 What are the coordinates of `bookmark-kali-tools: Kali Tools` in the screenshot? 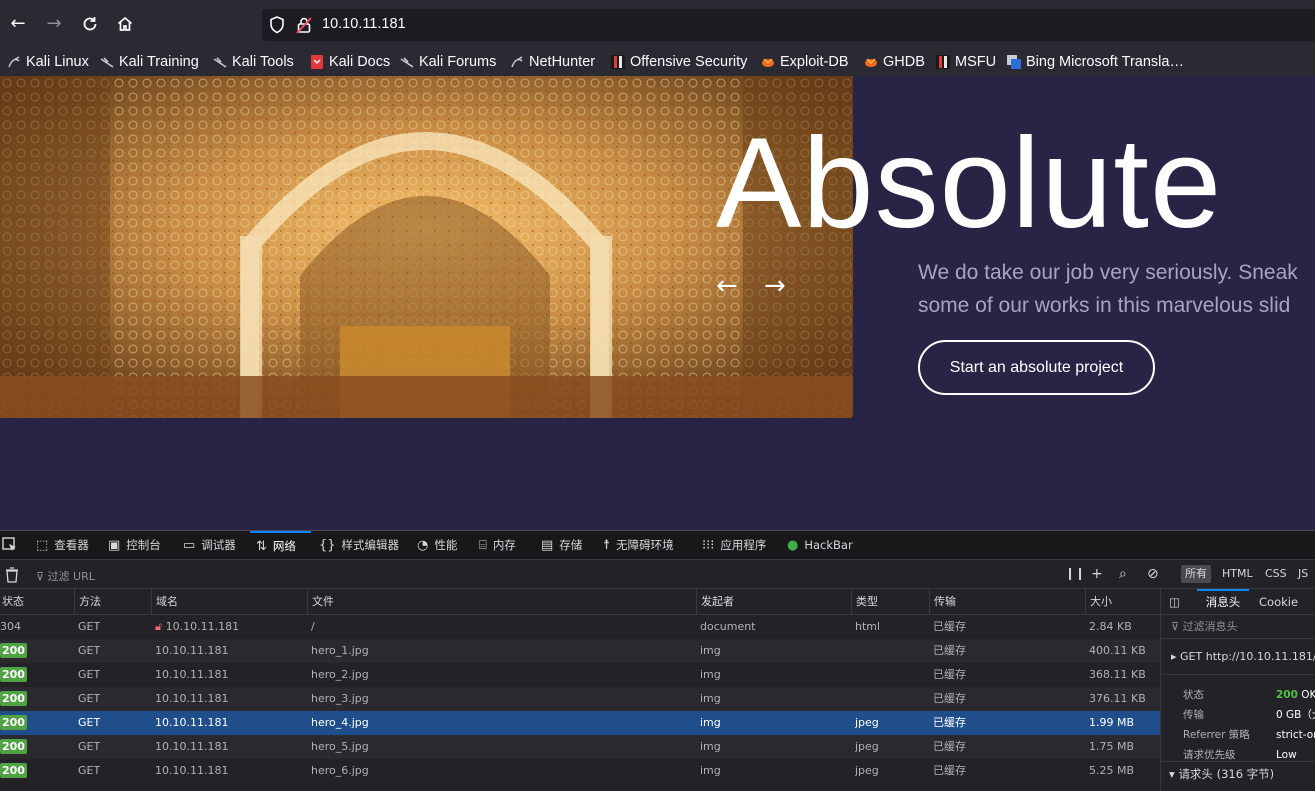 It's located at (253, 62).